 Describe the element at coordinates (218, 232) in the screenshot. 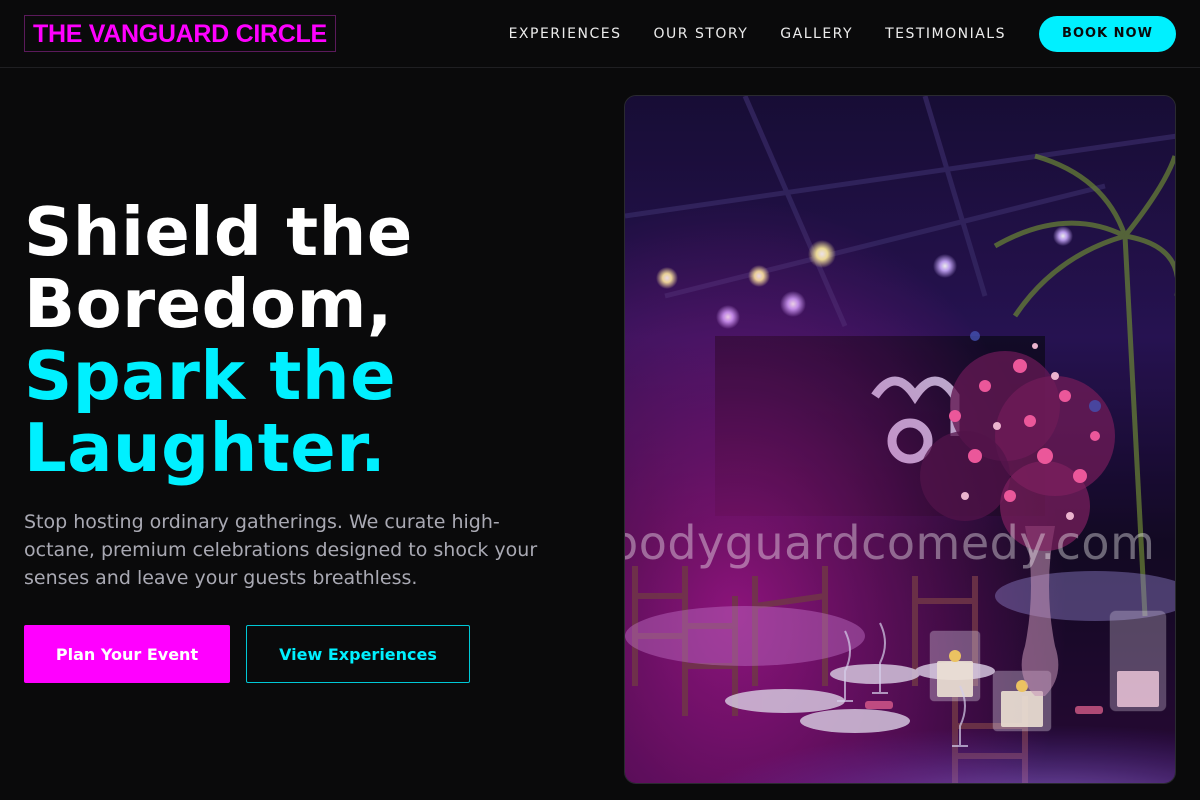

I see `hero-title-line-1: Shield the` at that location.